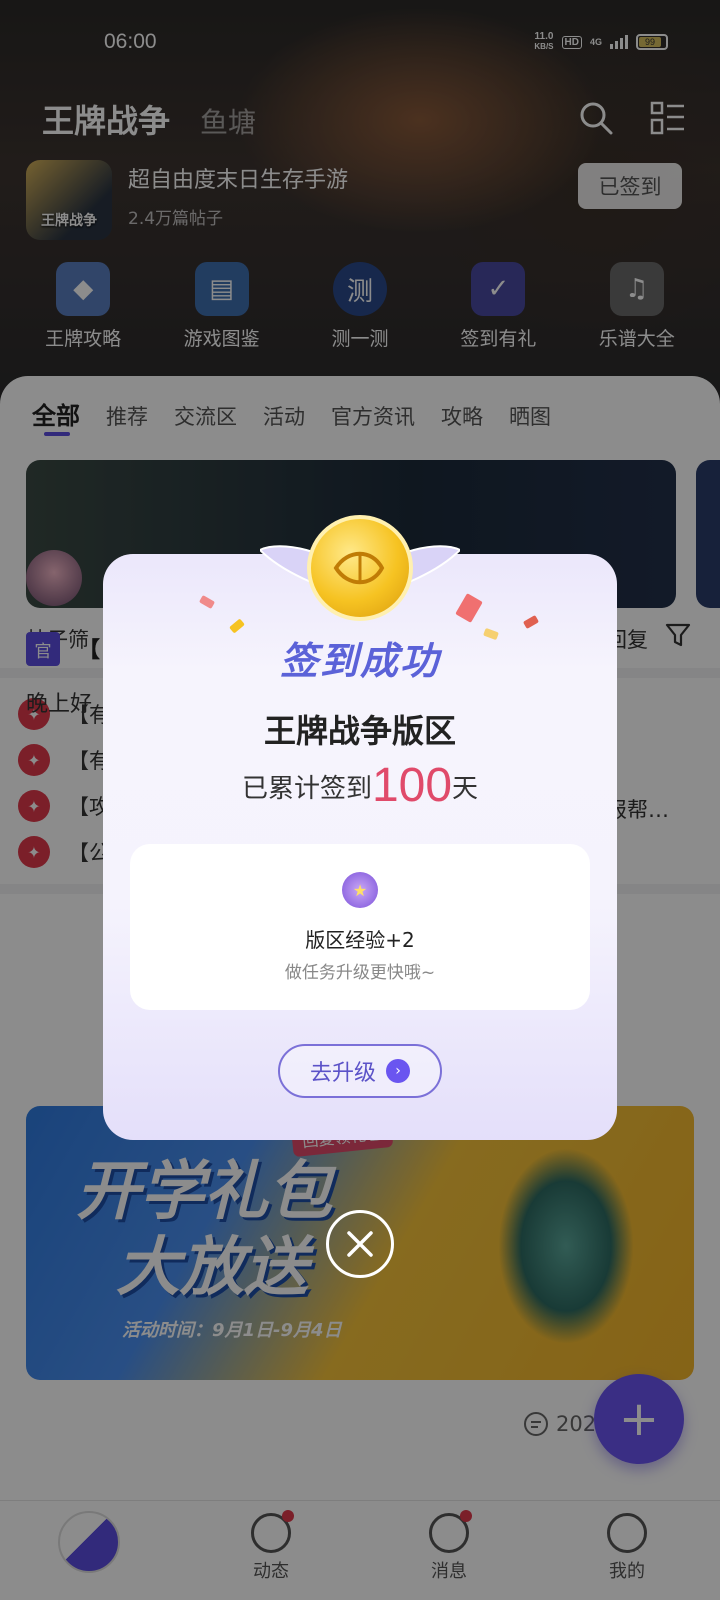 The image size is (720, 1600). Describe the element at coordinates (398, 1071) in the screenshot. I see `chevron-right-icon: ›` at that location.